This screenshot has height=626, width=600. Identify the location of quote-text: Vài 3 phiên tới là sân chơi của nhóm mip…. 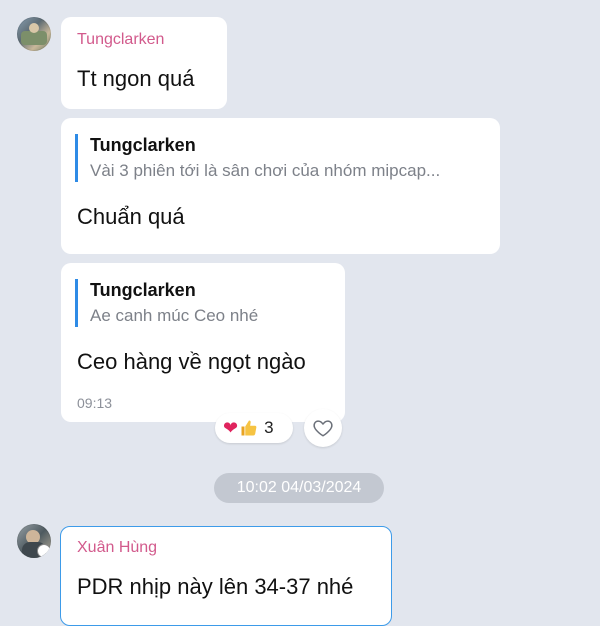
(265, 170).